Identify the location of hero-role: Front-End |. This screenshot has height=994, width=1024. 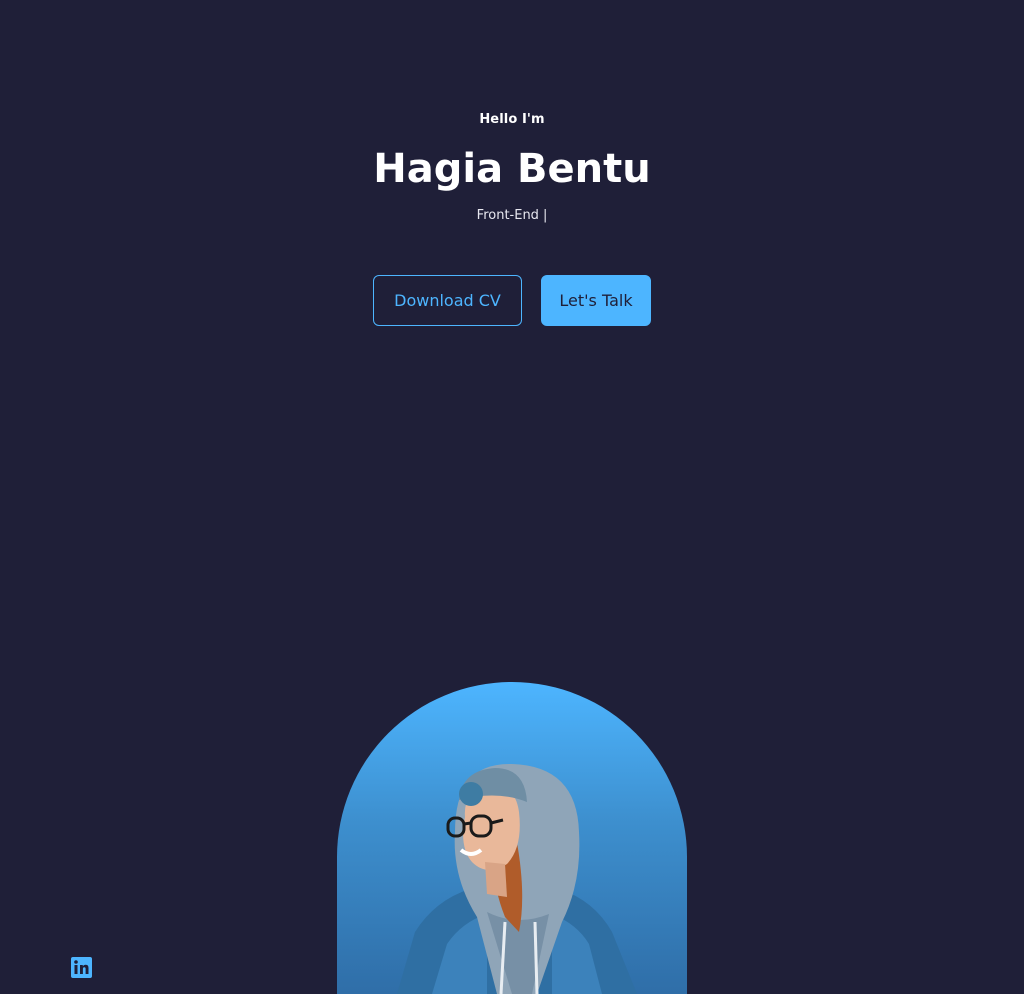
(512, 215).